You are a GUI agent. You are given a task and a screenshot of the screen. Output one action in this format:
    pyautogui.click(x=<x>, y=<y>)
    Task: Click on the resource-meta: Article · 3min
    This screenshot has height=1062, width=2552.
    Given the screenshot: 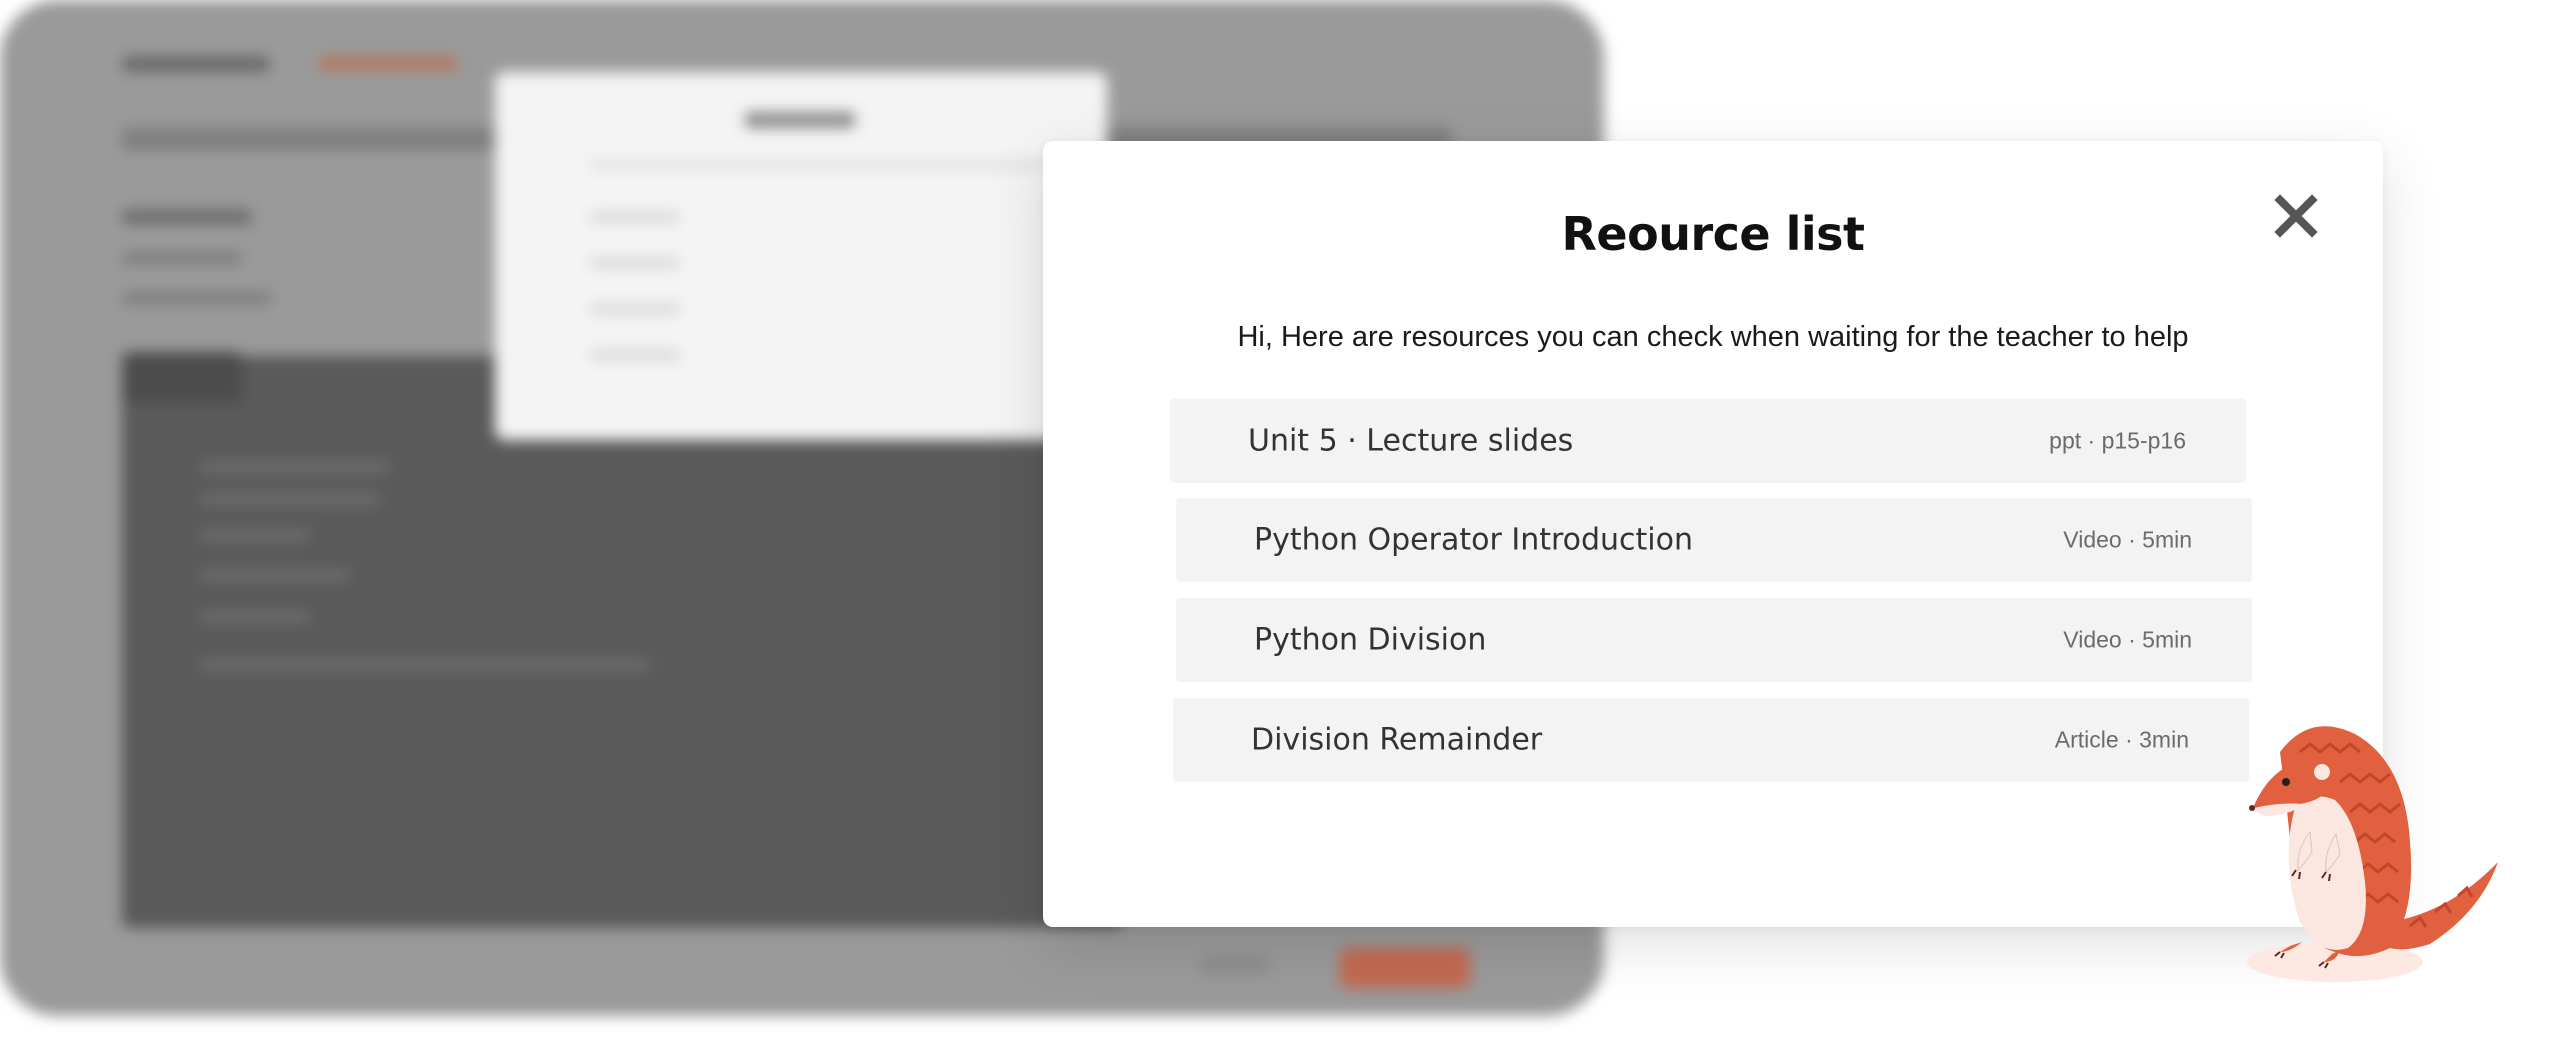 What is the action you would take?
    pyautogui.click(x=2121, y=739)
    